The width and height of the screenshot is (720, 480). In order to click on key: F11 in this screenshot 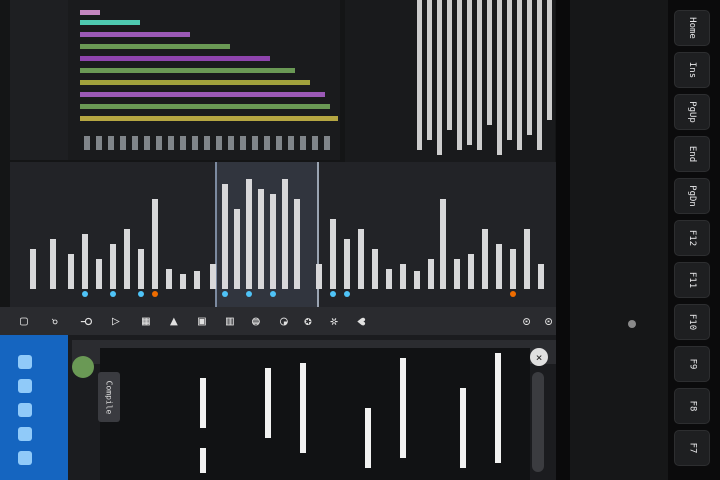, I will do `click(692, 280)`.